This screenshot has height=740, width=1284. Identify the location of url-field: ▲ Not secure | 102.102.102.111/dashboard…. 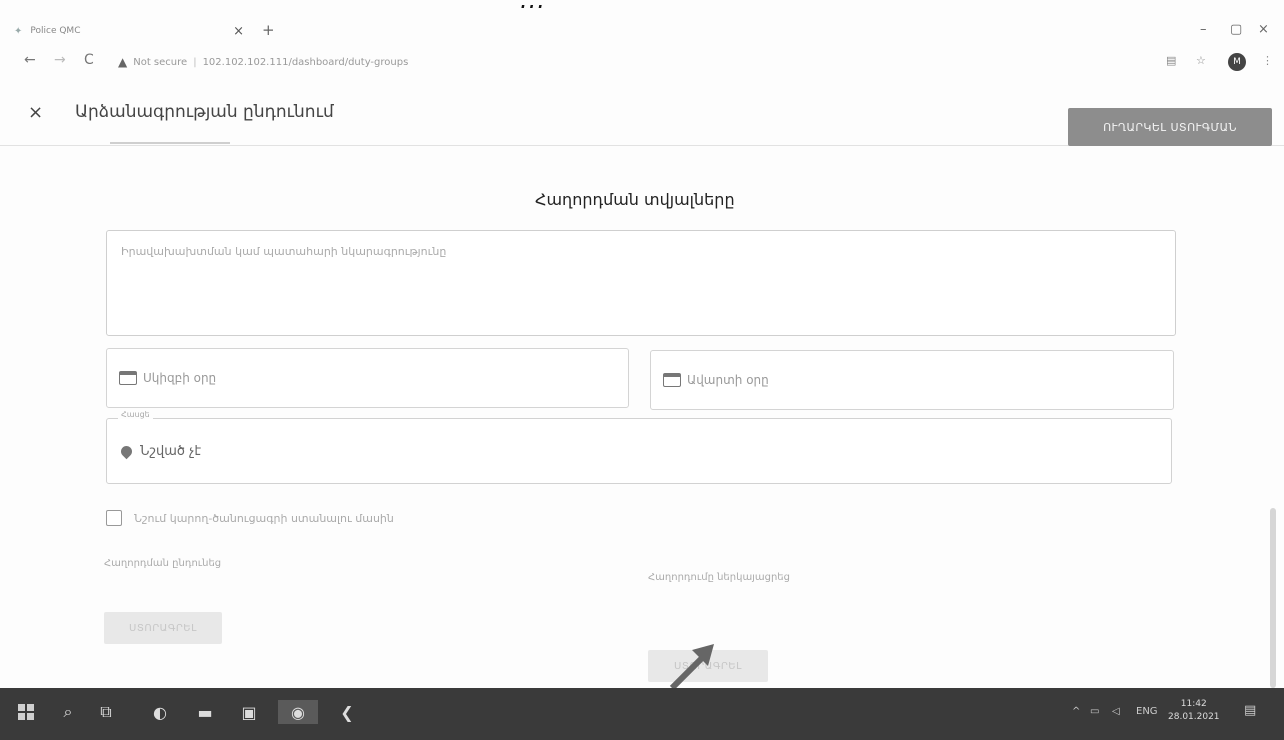
(398, 62).